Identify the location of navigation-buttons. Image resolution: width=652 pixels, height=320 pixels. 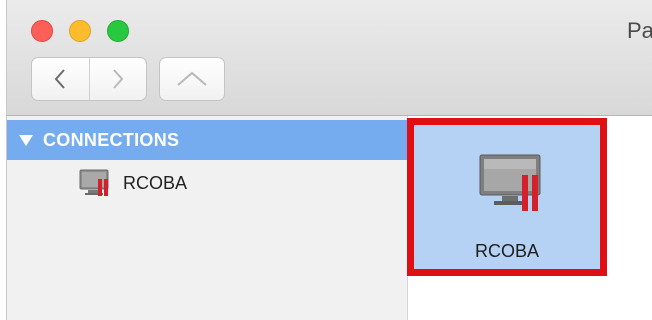
(89, 79).